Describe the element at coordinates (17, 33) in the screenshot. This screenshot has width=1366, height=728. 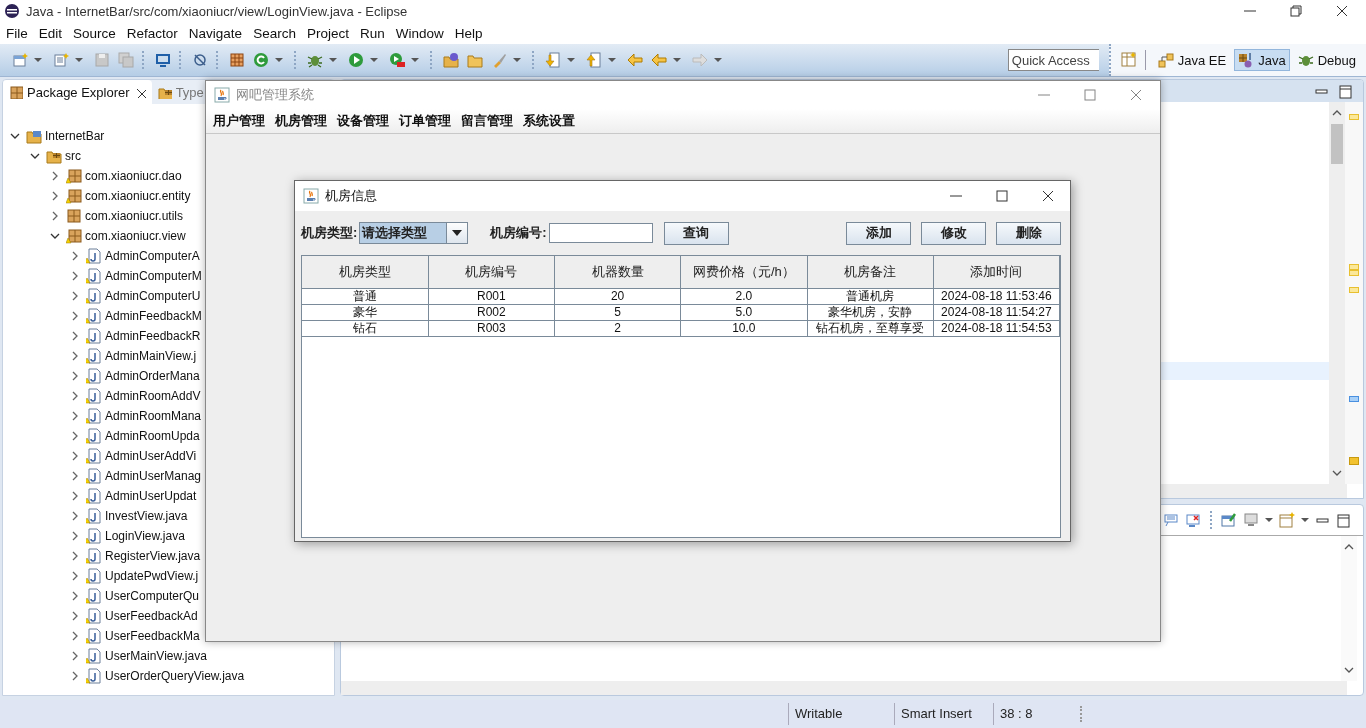
I see `menu-item: File` at that location.